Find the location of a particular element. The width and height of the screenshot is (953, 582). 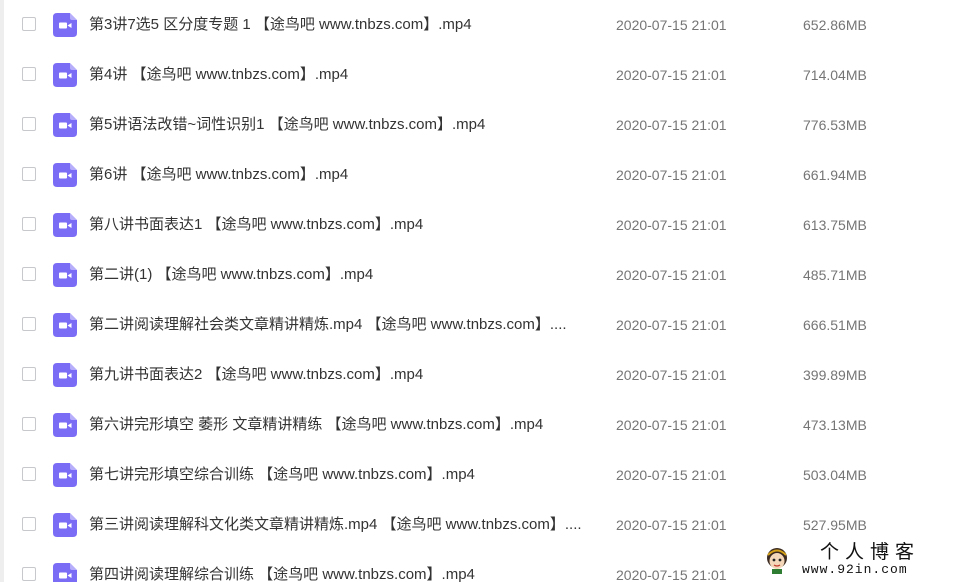

file-size: 613.75MB is located at coordinates (835, 225).